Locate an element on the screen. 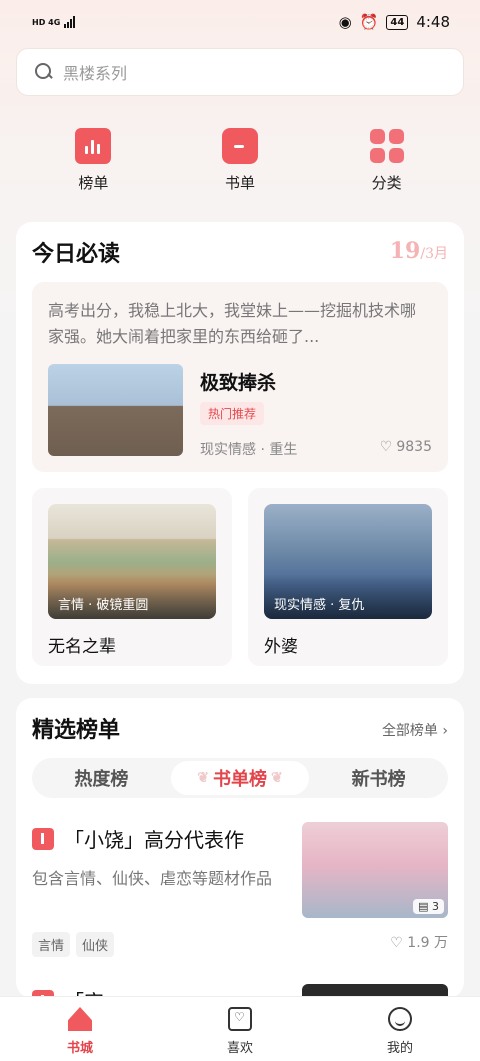  likes-count: ♡ 9835 is located at coordinates (406, 447).